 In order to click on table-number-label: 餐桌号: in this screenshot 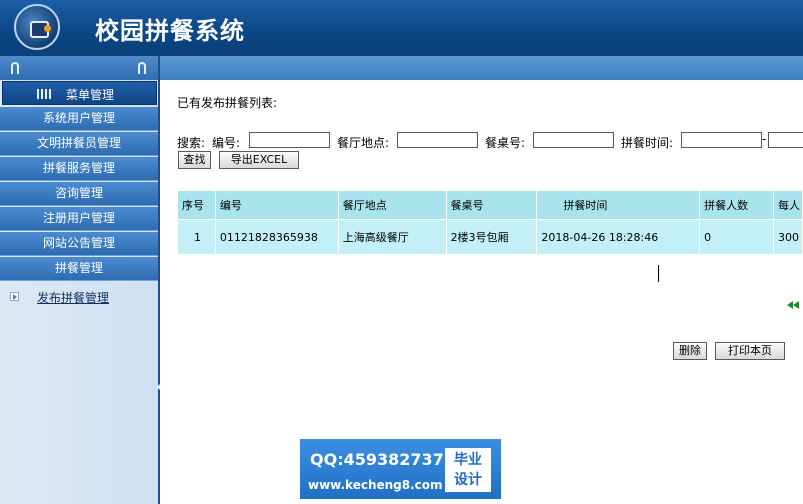, I will do `click(505, 143)`.